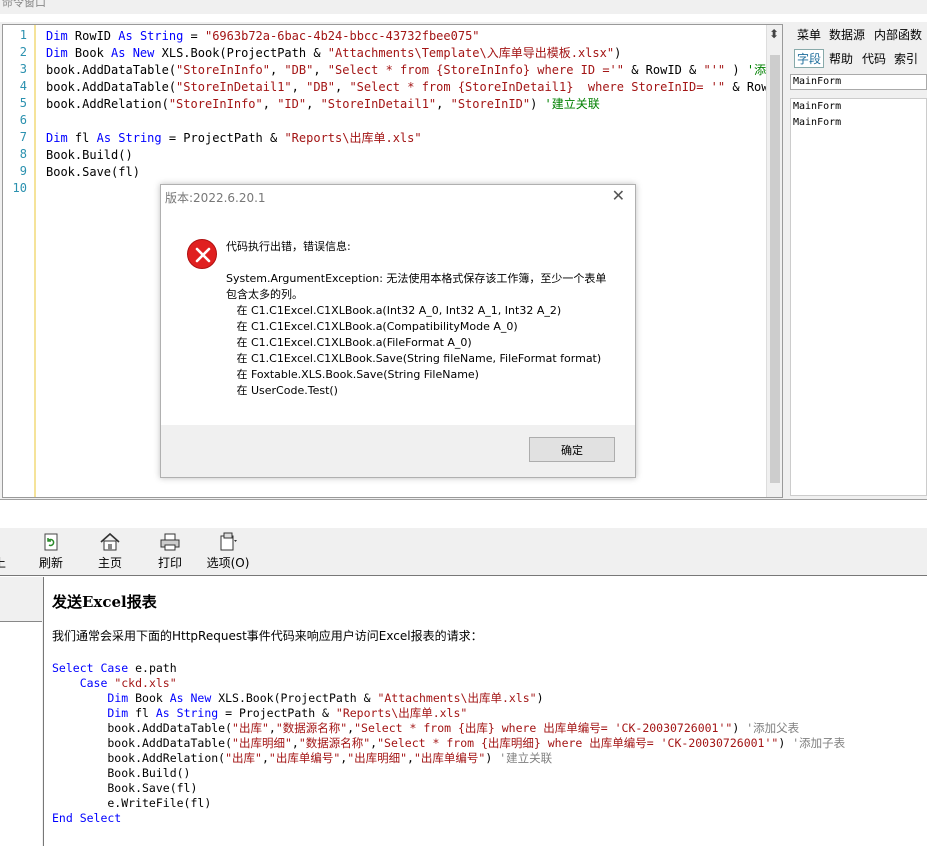  I want to click on code-token: & RowID &, so click(664, 70).